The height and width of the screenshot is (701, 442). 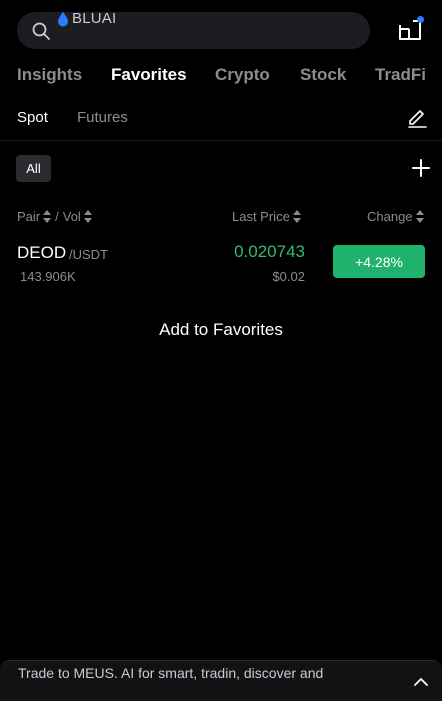 What do you see at coordinates (221, 119) in the screenshot?
I see `sub-tabs: Spot Futures` at bounding box center [221, 119].